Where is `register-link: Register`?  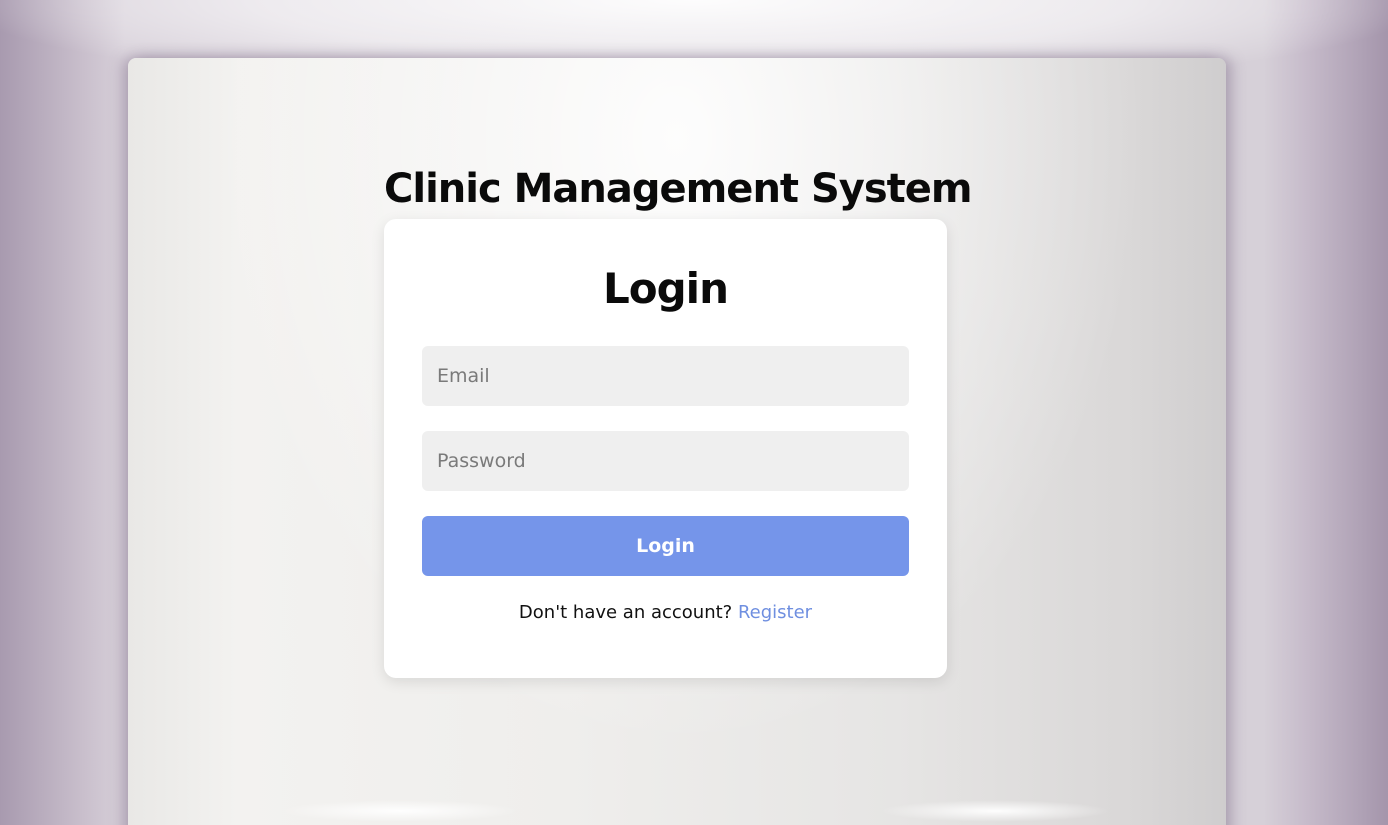
register-link: Register is located at coordinates (775, 612).